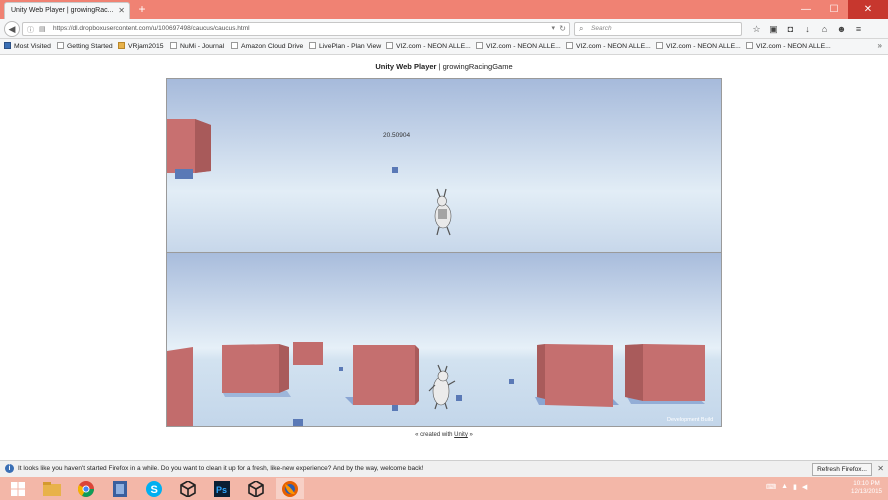 The width and height of the screenshot is (888, 500). I want to click on score-text: 20.50904, so click(396, 135).